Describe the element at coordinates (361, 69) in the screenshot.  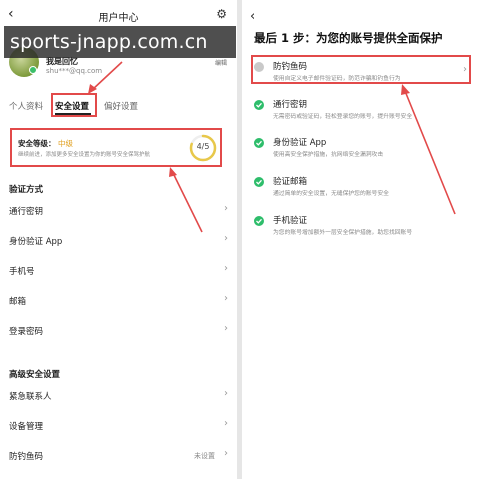
I see `step-highlight-box` at that location.